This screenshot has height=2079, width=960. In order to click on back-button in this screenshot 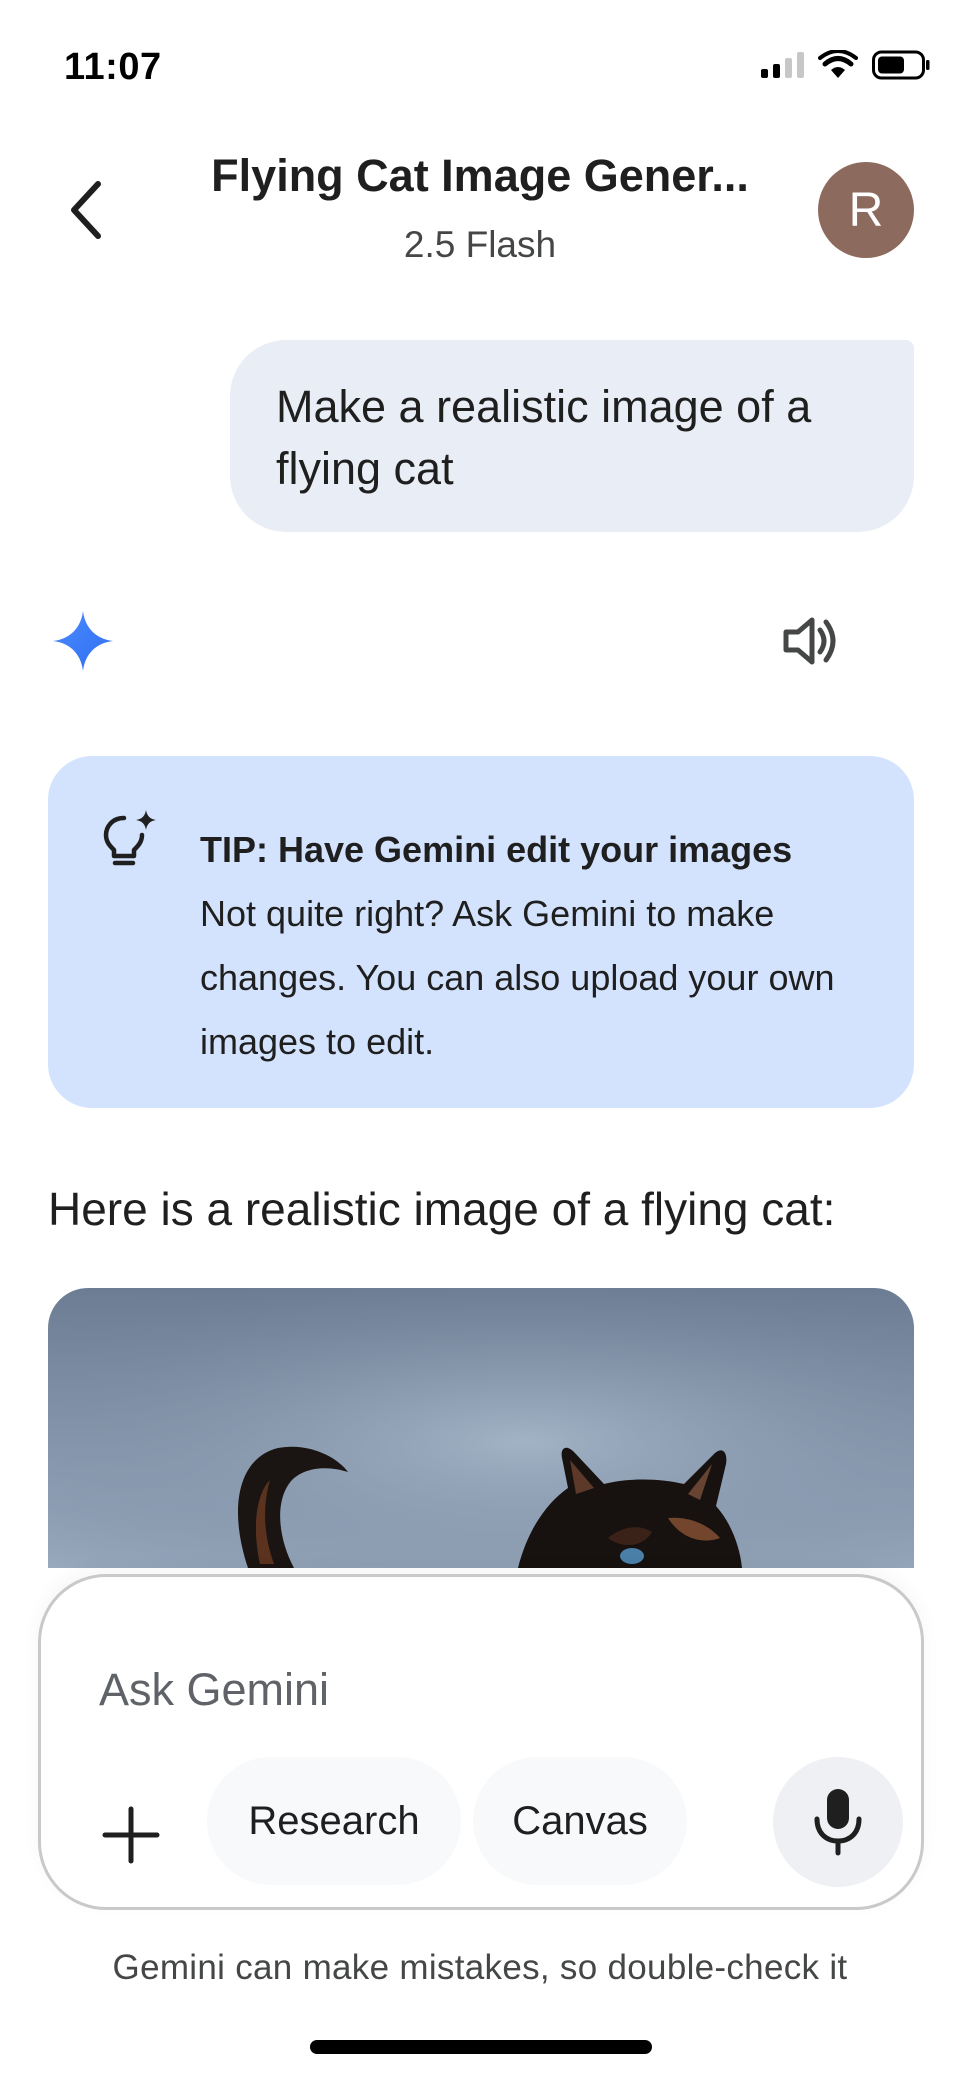, I will do `click(86, 210)`.